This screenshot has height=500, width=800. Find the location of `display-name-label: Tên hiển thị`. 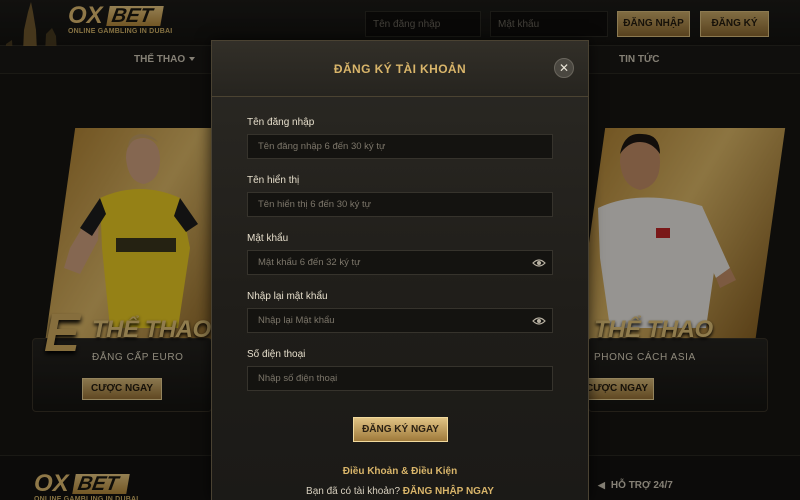

display-name-label: Tên hiển thị is located at coordinates (273, 180).